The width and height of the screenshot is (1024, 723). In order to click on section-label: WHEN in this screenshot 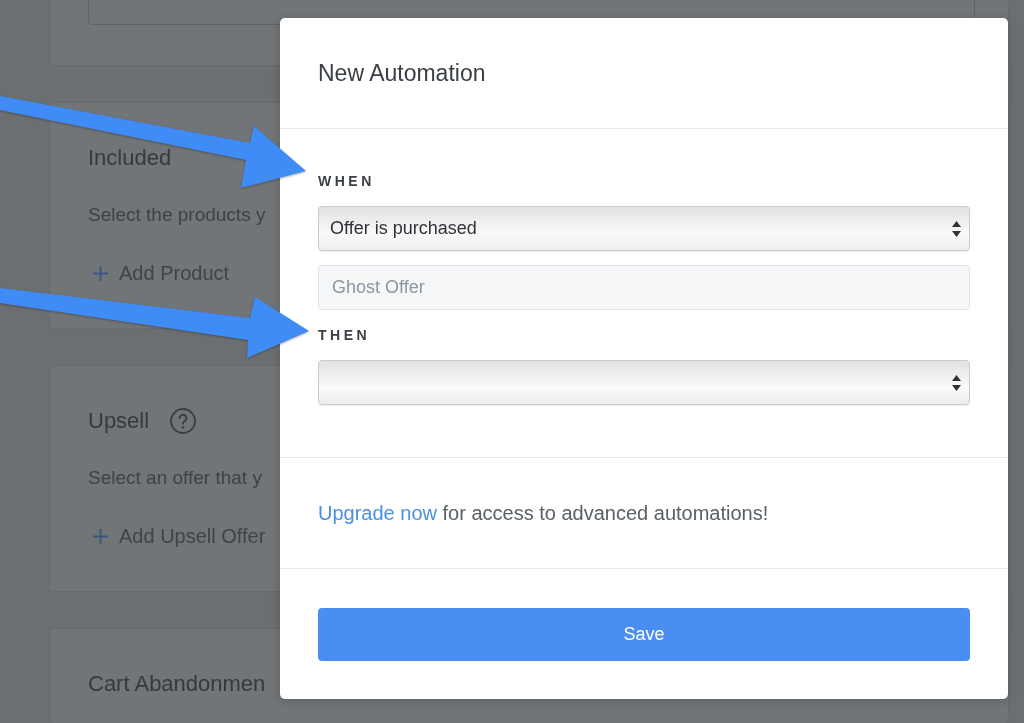, I will do `click(346, 181)`.